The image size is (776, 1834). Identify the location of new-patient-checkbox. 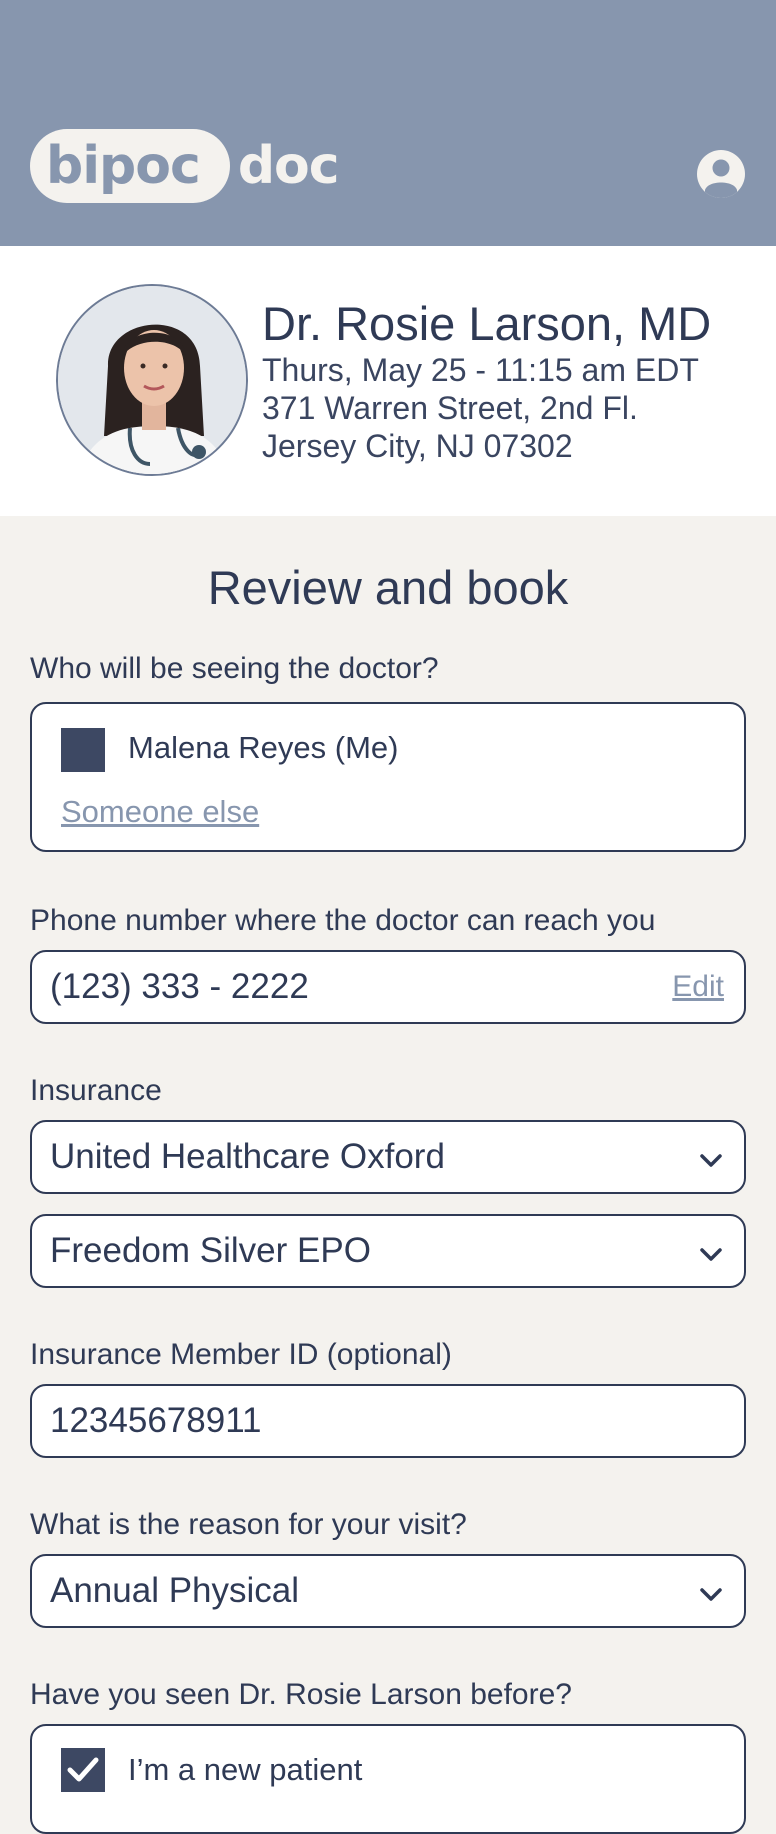
(83, 1770).